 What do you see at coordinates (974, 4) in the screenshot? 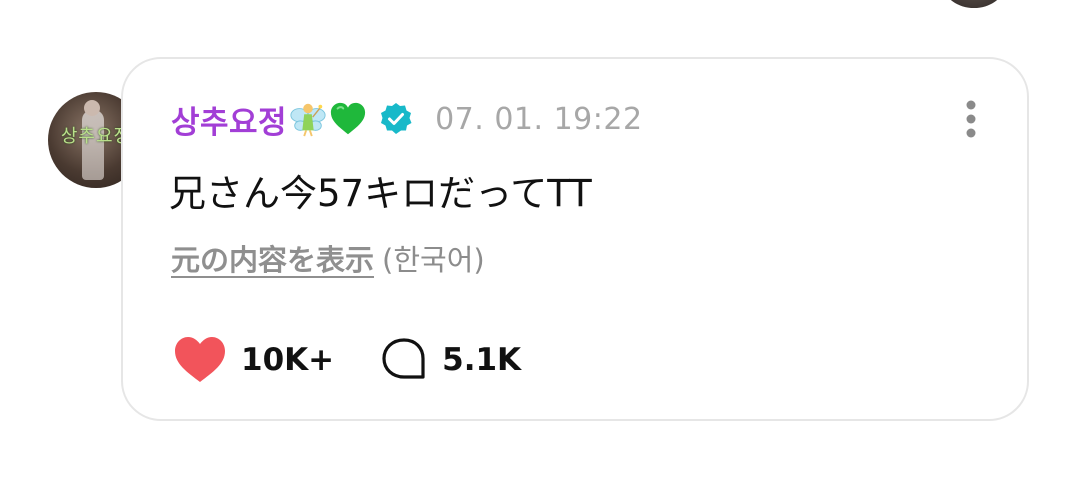
I see `previous-user-avatar` at bounding box center [974, 4].